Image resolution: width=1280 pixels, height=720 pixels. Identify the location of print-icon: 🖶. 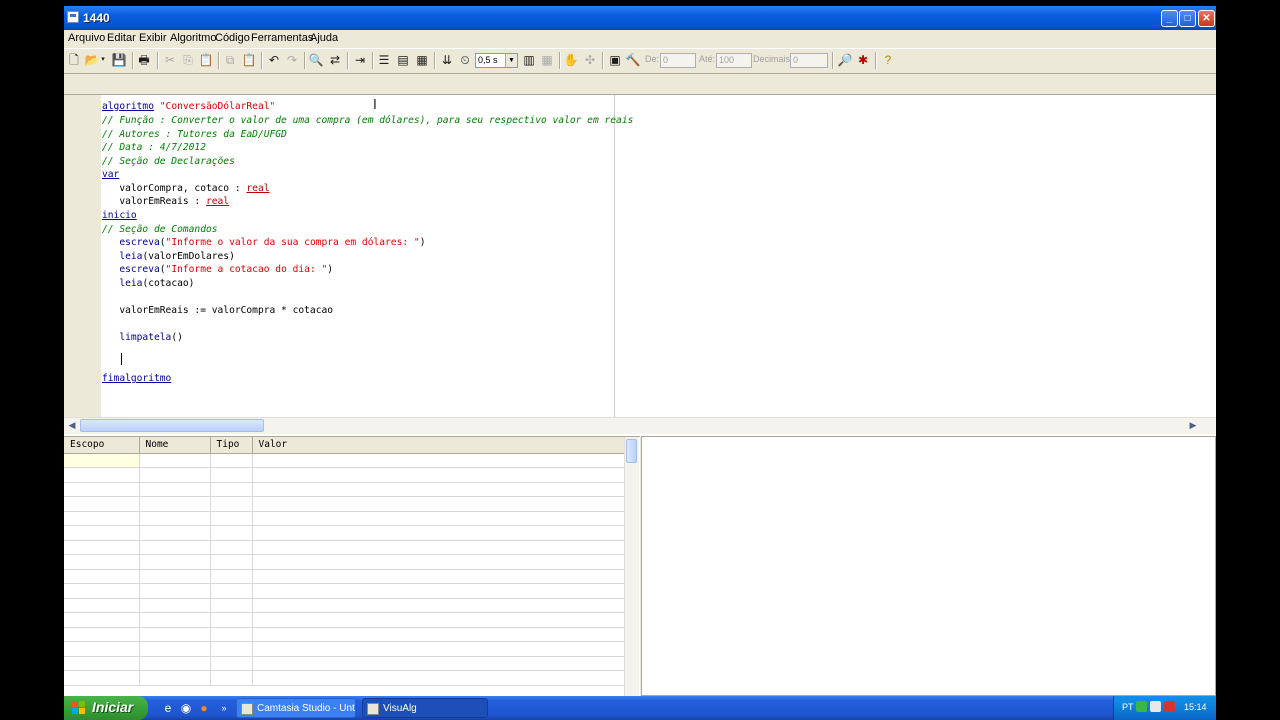
(144, 60).